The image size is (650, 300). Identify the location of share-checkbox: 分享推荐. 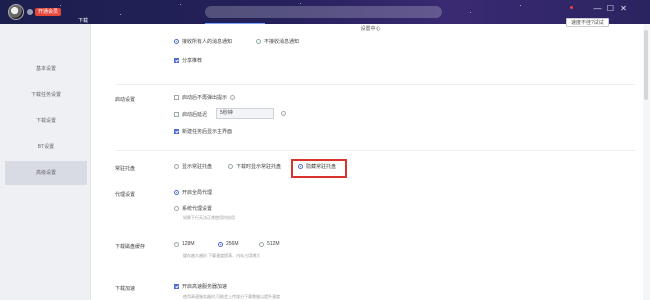
(188, 60).